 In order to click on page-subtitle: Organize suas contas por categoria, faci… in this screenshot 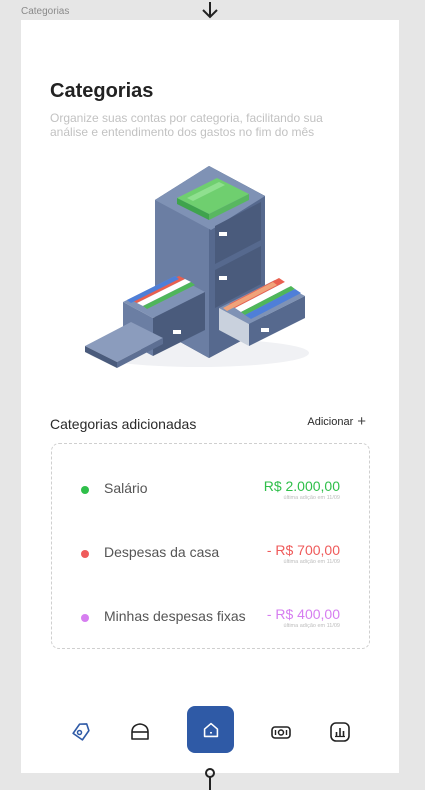, I will do `click(186, 125)`.